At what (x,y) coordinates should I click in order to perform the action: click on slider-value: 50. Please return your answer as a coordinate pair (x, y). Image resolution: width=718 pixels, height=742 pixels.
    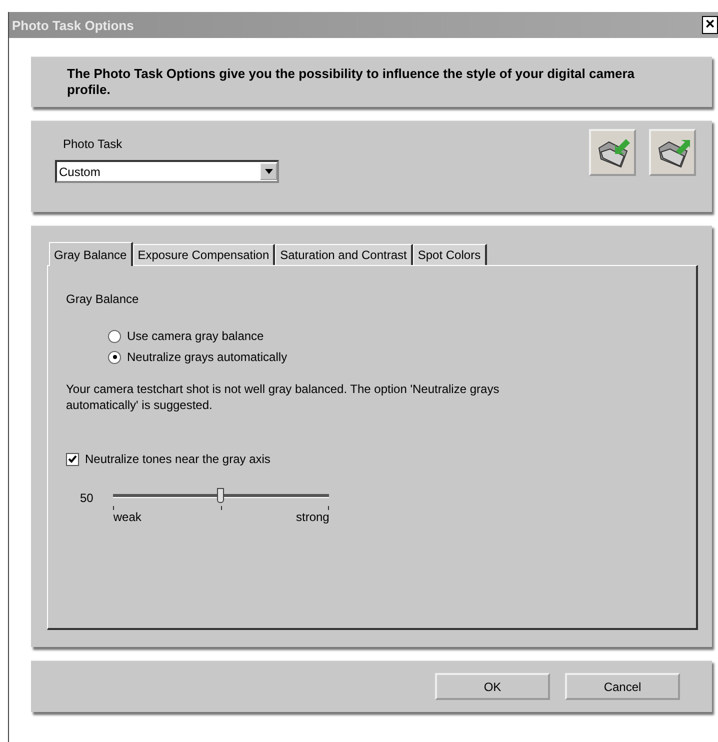
    Looking at the image, I should click on (87, 497).